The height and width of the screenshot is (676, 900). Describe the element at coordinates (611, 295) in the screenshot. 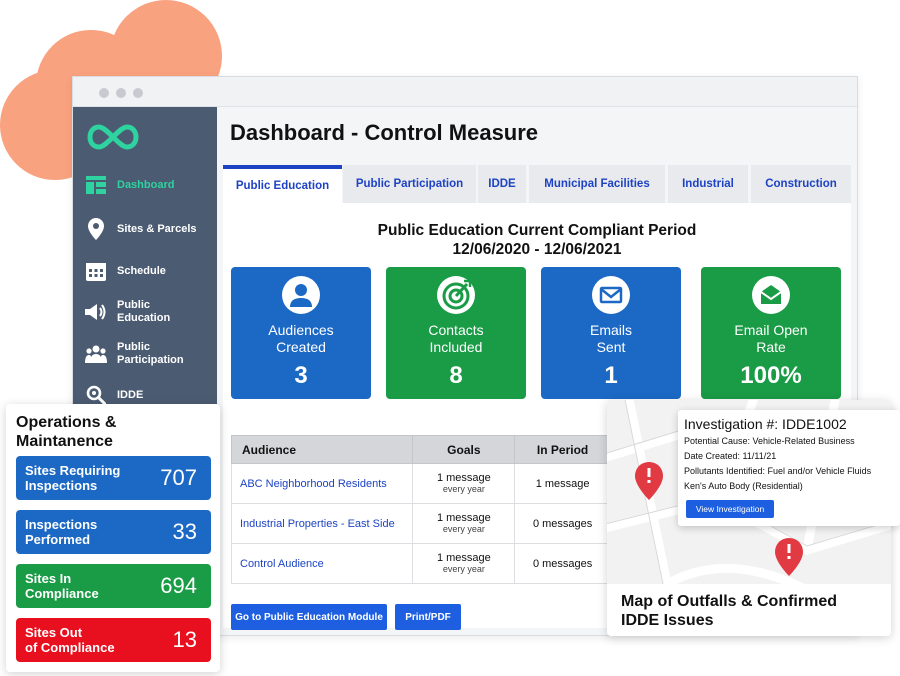

I see `mail-icon` at that location.